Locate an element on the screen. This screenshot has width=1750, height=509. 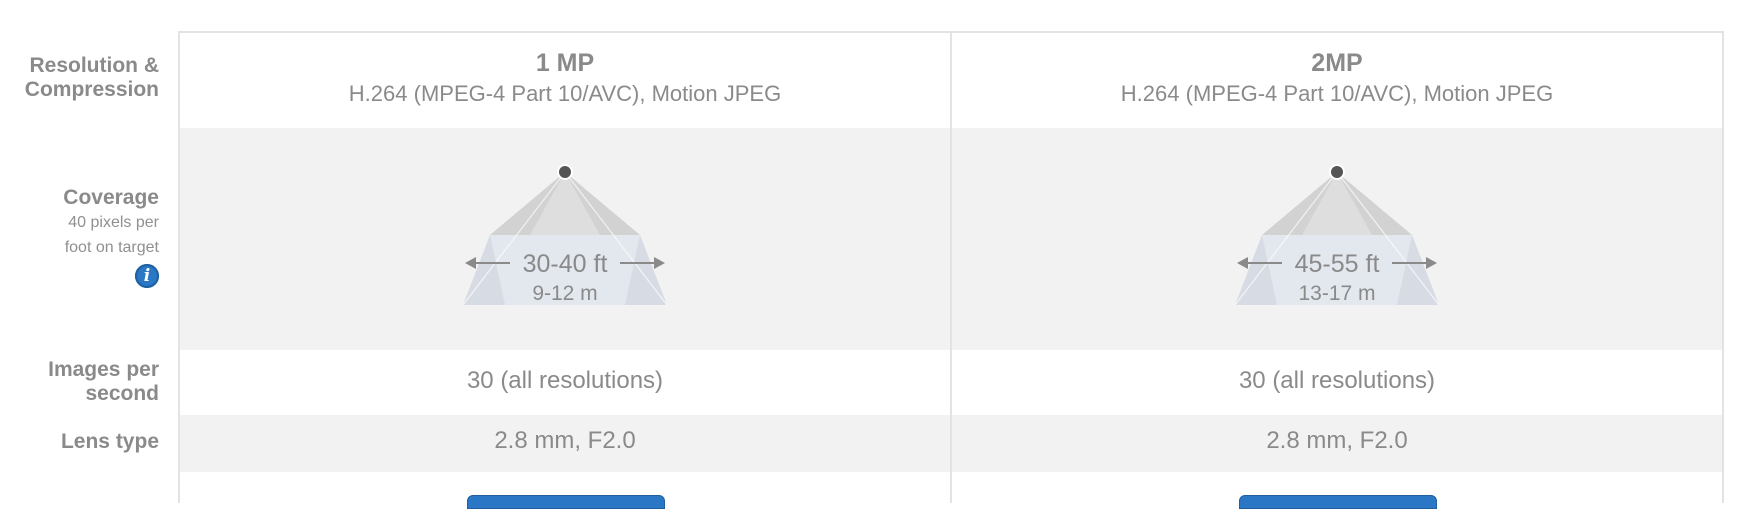
row-label-images-per-second: Images per second is located at coordinates (103, 382).